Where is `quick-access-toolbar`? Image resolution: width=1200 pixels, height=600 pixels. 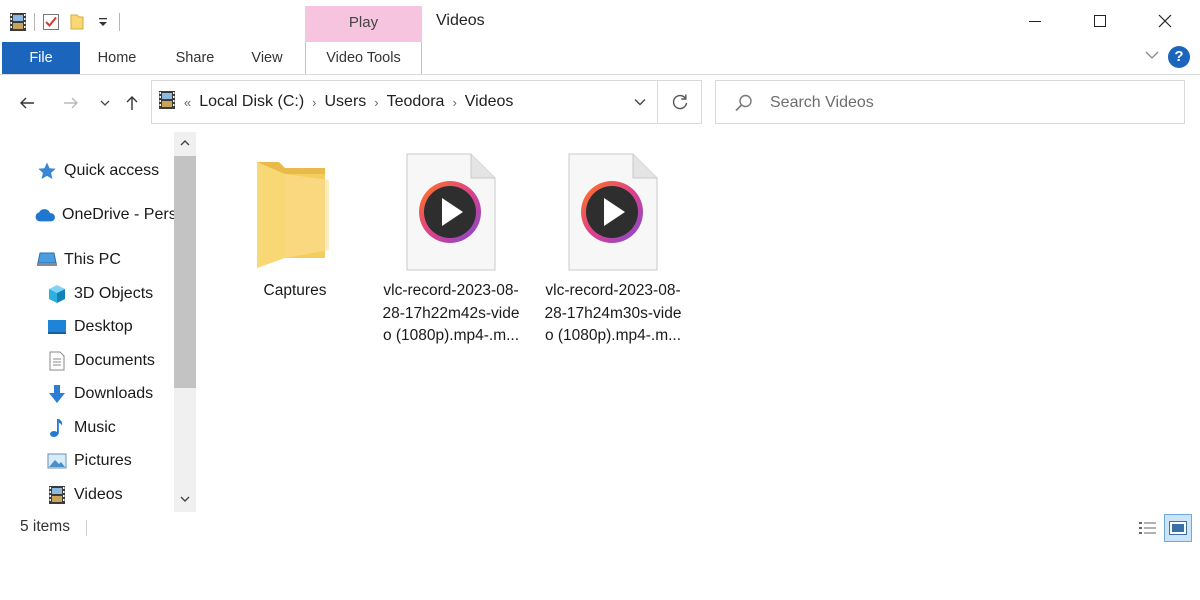
quick-access-toolbar is located at coordinates (64, 22).